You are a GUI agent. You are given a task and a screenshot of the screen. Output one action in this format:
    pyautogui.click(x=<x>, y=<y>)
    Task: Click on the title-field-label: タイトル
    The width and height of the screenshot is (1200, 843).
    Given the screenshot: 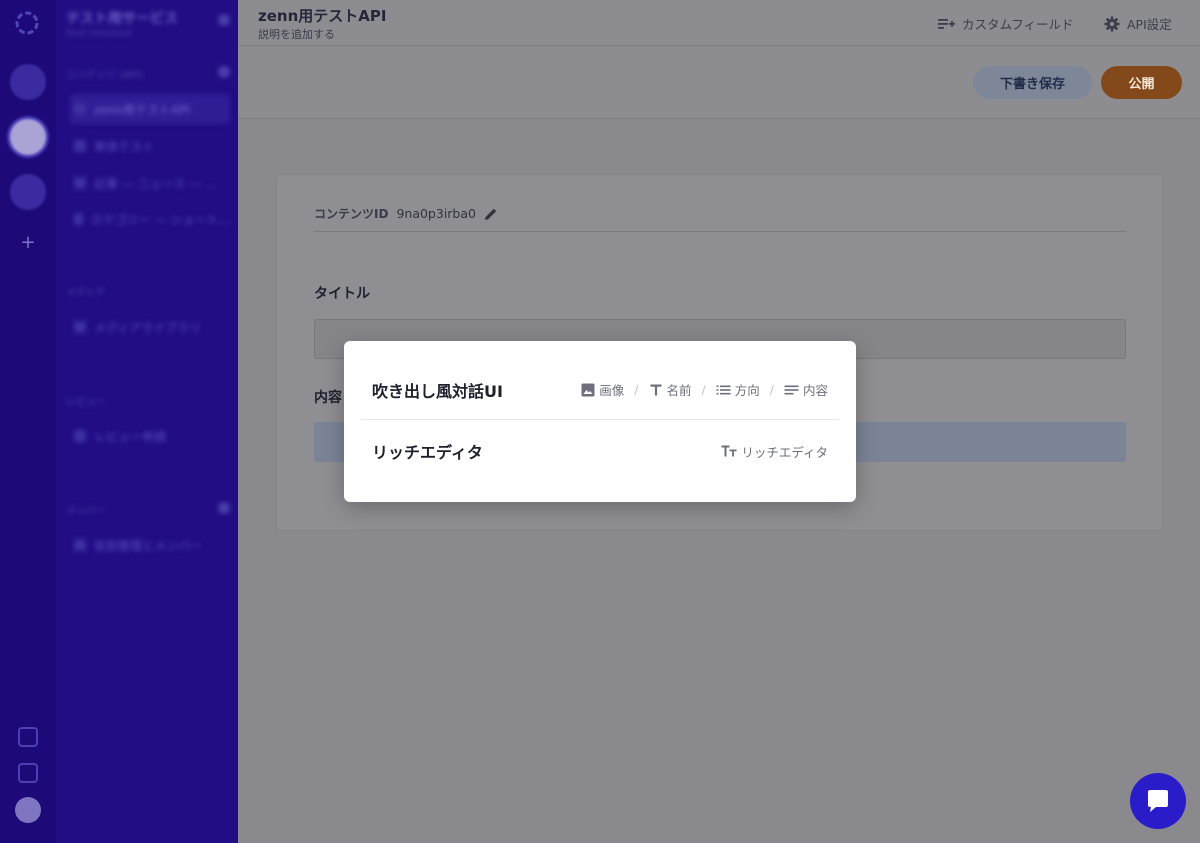 What is the action you would take?
    pyautogui.click(x=342, y=294)
    